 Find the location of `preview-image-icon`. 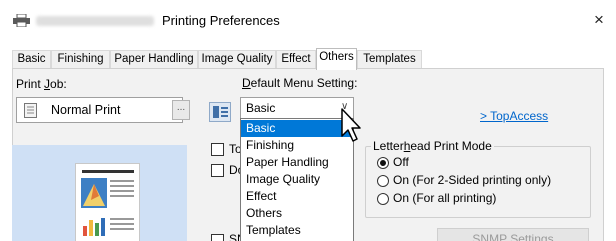

preview-image-icon is located at coordinates (94, 193).